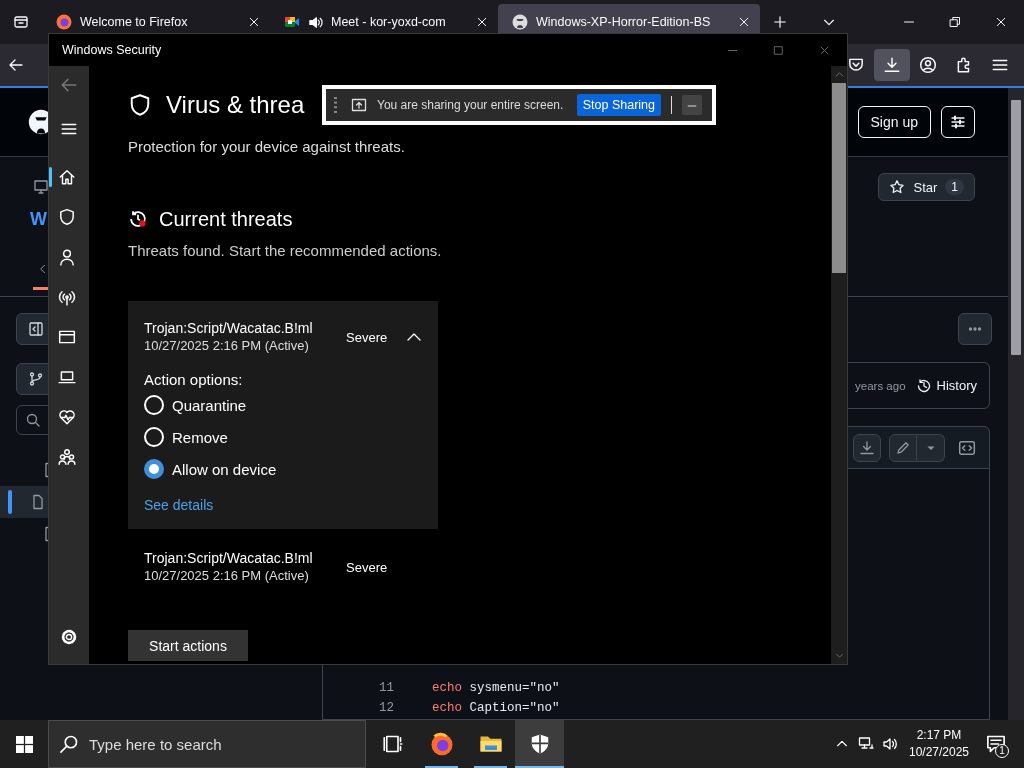  Describe the element at coordinates (954, 187) in the screenshot. I see `star-count: 1` at that location.